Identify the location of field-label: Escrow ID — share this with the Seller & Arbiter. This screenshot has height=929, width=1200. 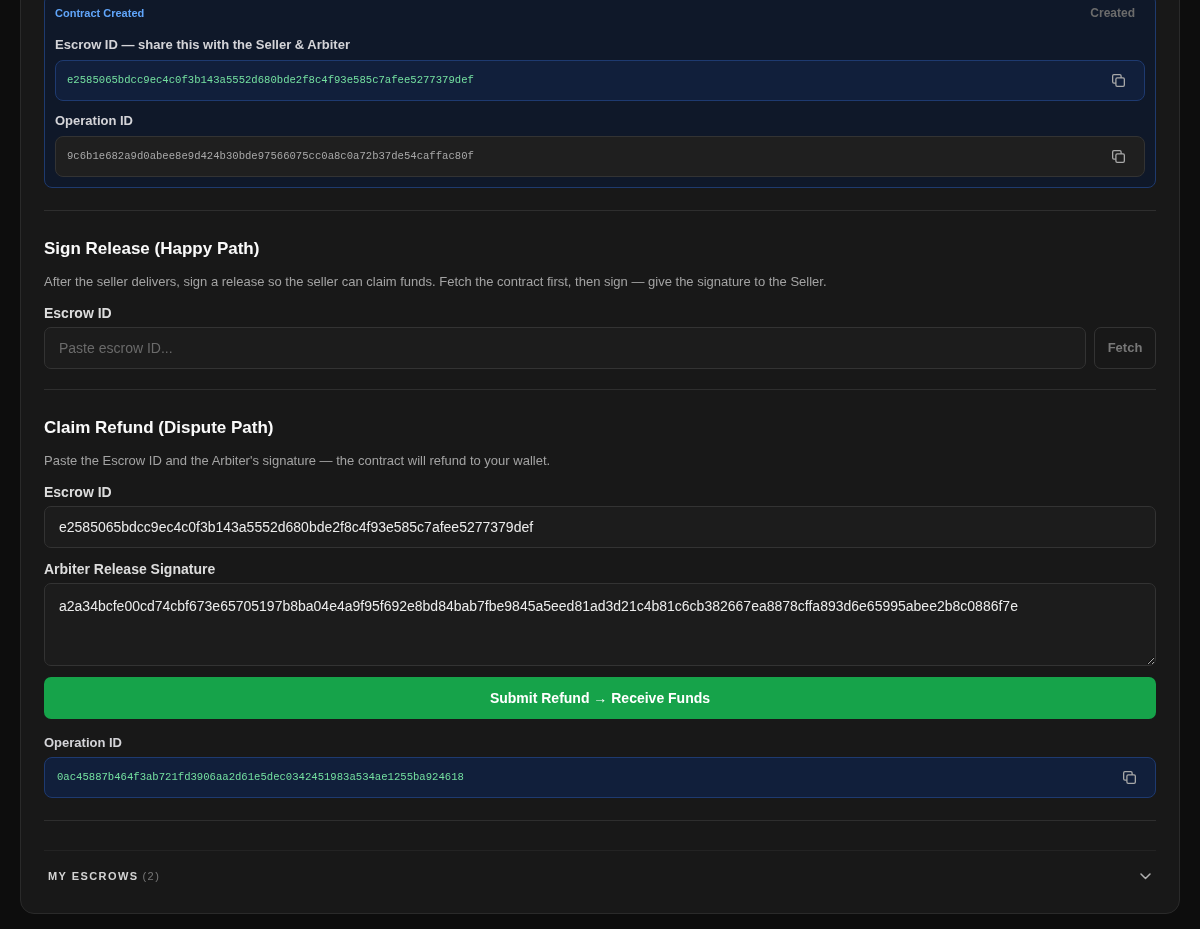
(203, 45).